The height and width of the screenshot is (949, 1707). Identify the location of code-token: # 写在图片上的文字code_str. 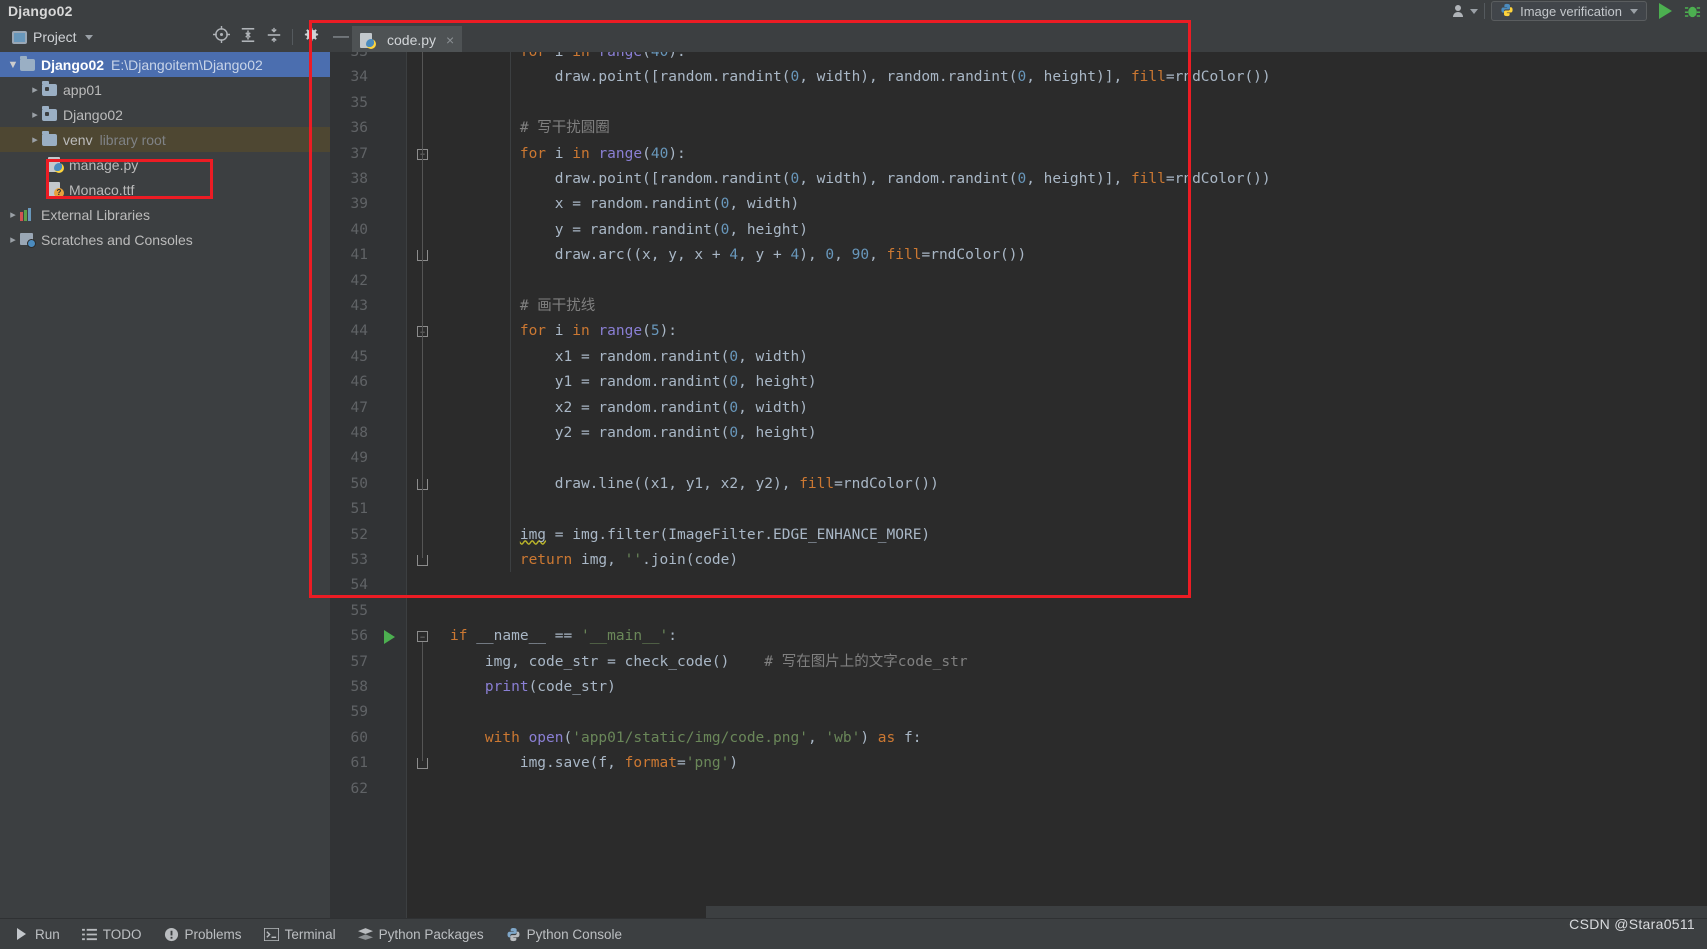
(866, 661).